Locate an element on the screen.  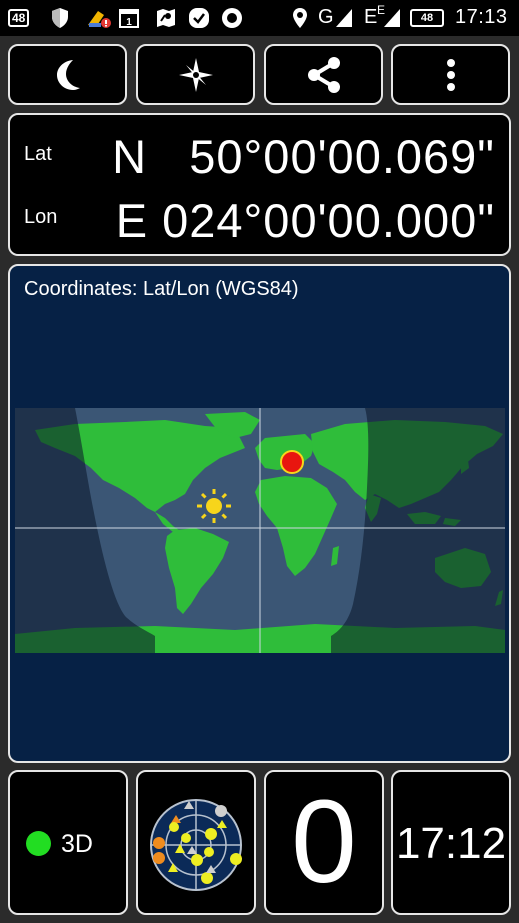
satellites-used-panel: 0 is located at coordinates (324, 842).